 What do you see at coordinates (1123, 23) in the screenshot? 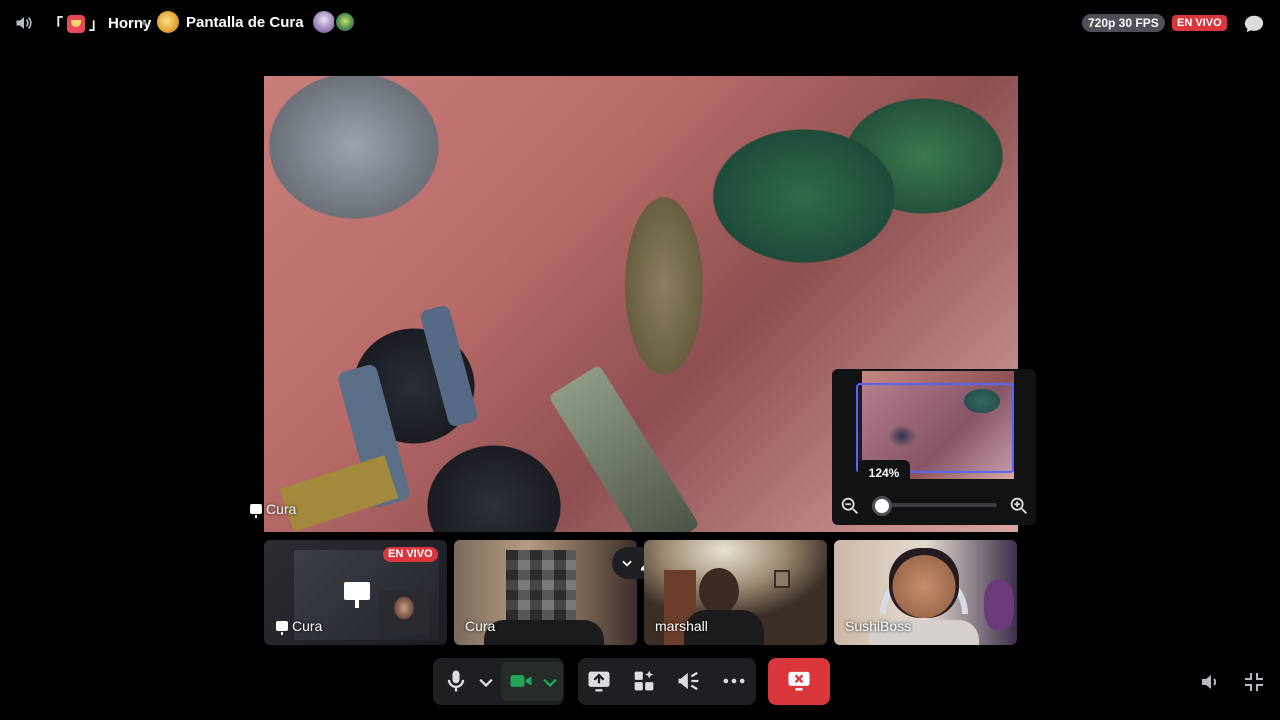
I see `stream-quality-badge: 720p 30 FPS` at bounding box center [1123, 23].